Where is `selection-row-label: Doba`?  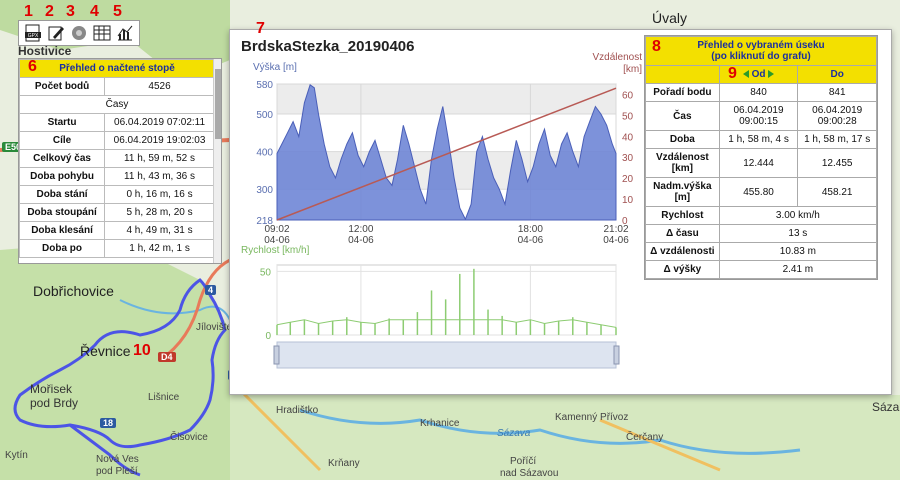 selection-row-label: Doba is located at coordinates (682, 139).